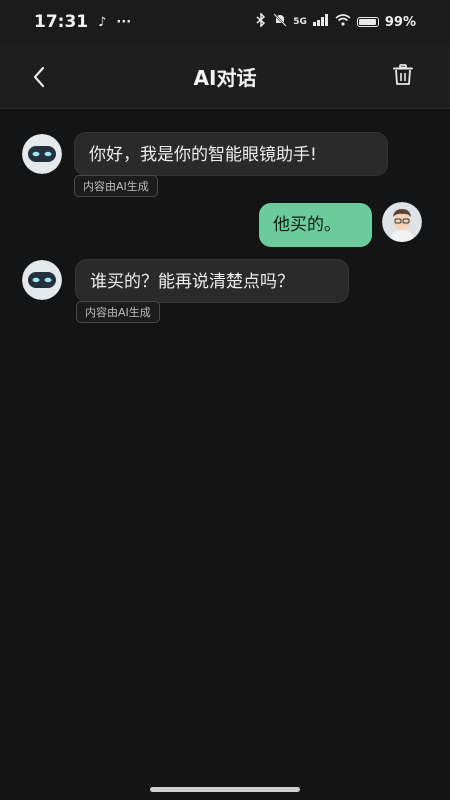 The image size is (450, 800). I want to click on mute-bell-icon, so click(280, 22).